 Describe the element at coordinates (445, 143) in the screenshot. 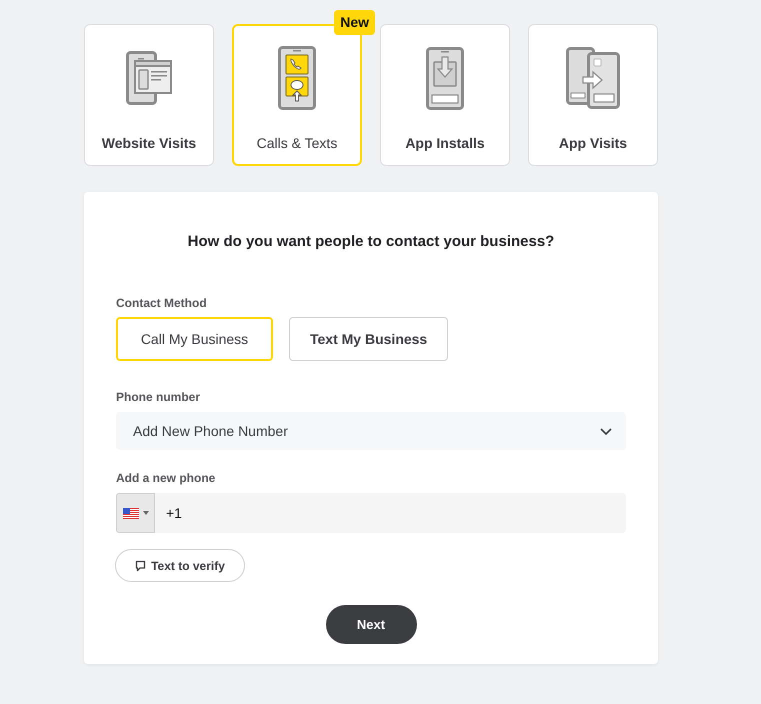

I see `objective-label: App Installs` at that location.